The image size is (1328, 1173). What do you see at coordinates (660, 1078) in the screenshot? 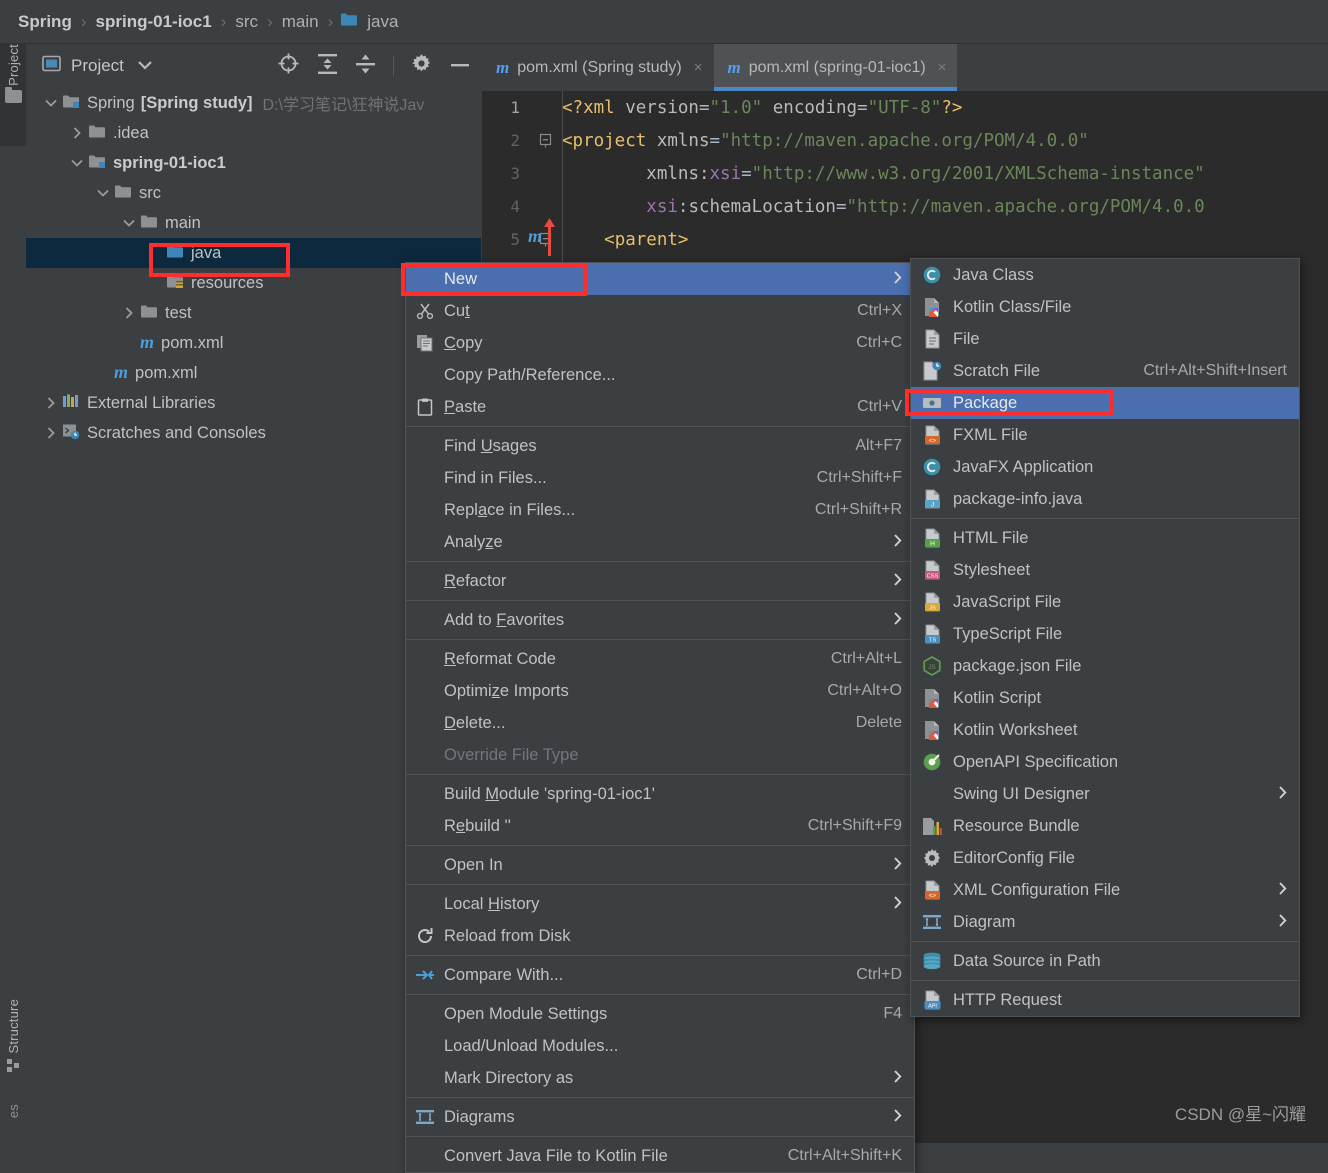
I see `menu-item-mark-directory-as: Mark Directory as` at bounding box center [660, 1078].